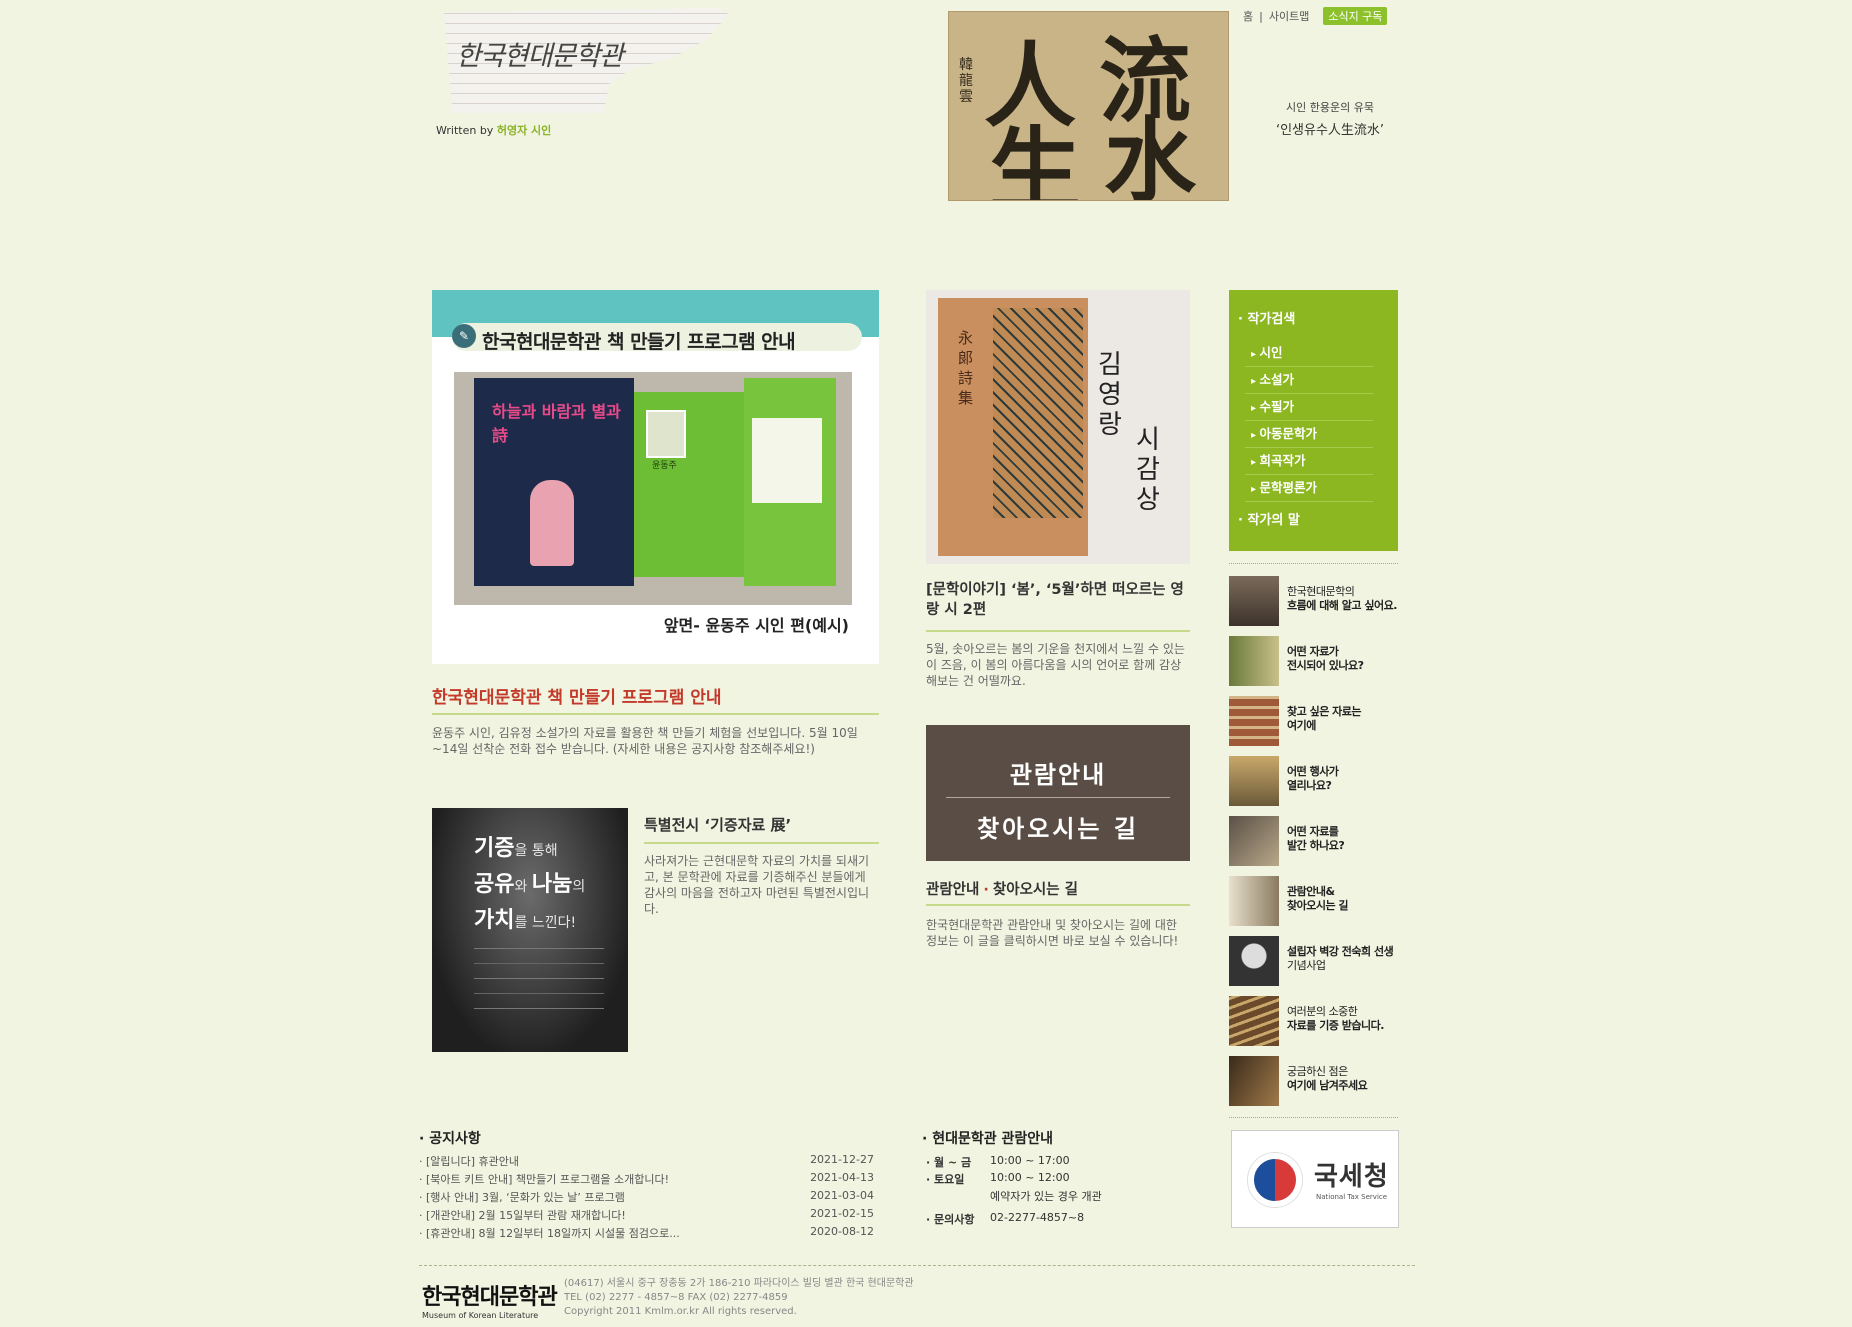  What do you see at coordinates (966, 368) in the screenshot?
I see `book-cover-text: 永郞詩集` at bounding box center [966, 368].